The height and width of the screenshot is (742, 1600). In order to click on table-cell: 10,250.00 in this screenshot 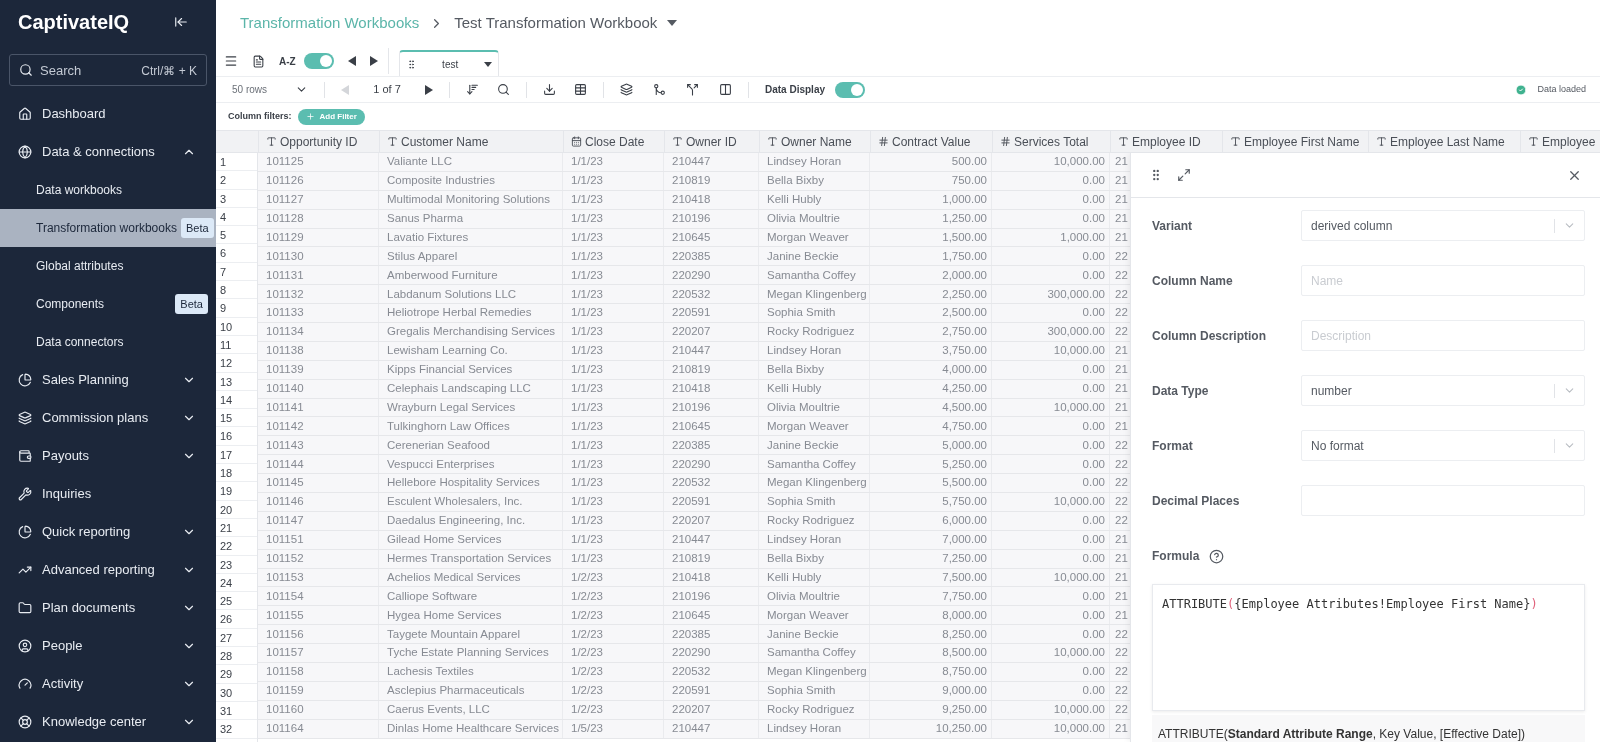, I will do `click(931, 728)`.